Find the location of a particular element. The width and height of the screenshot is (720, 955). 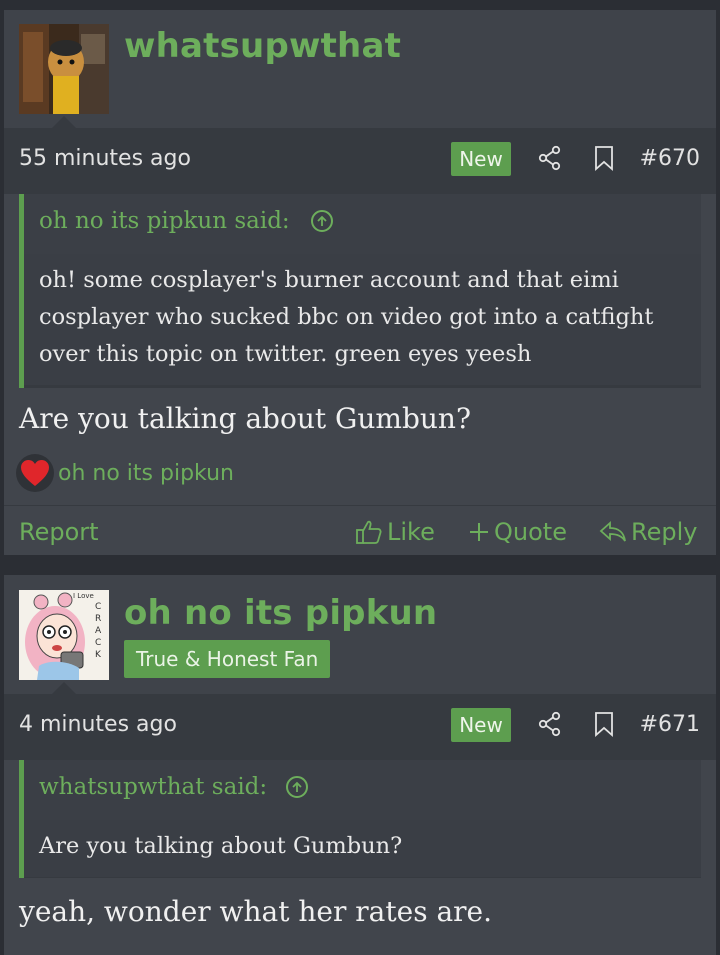

post-number: #671 is located at coordinates (670, 724).